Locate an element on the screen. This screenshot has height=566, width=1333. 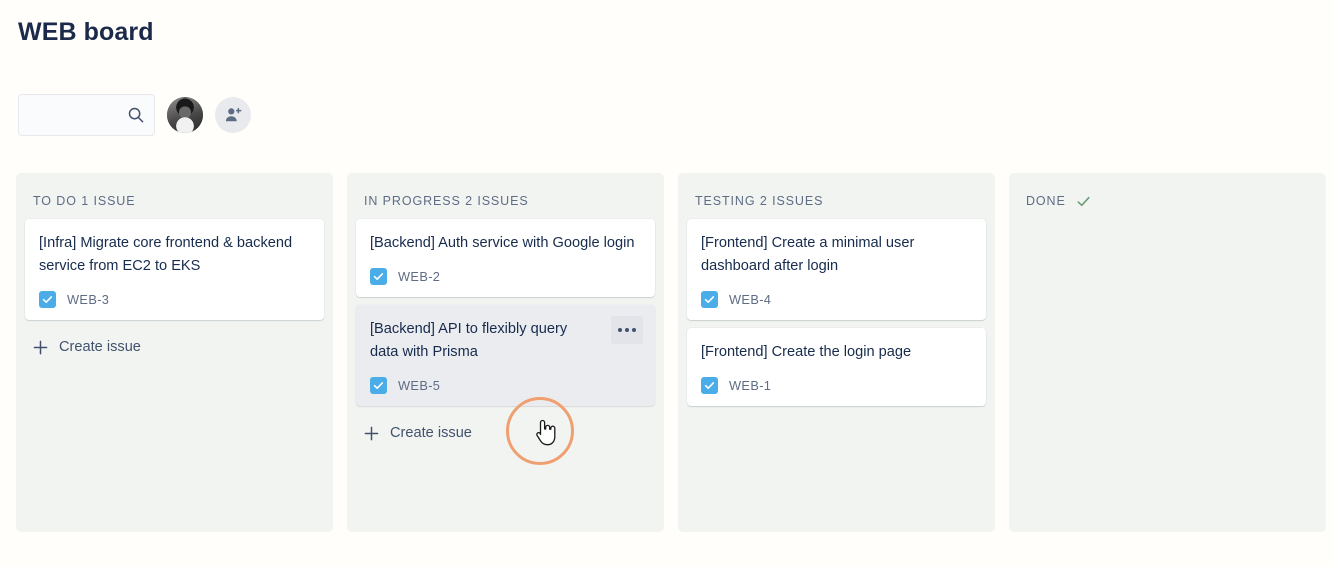
page-title: WEB board is located at coordinates (86, 32).